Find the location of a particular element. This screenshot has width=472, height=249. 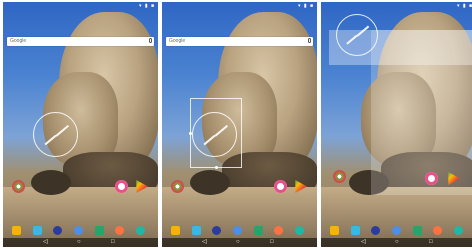

resize-handle-bottom is located at coordinates (216, 167).